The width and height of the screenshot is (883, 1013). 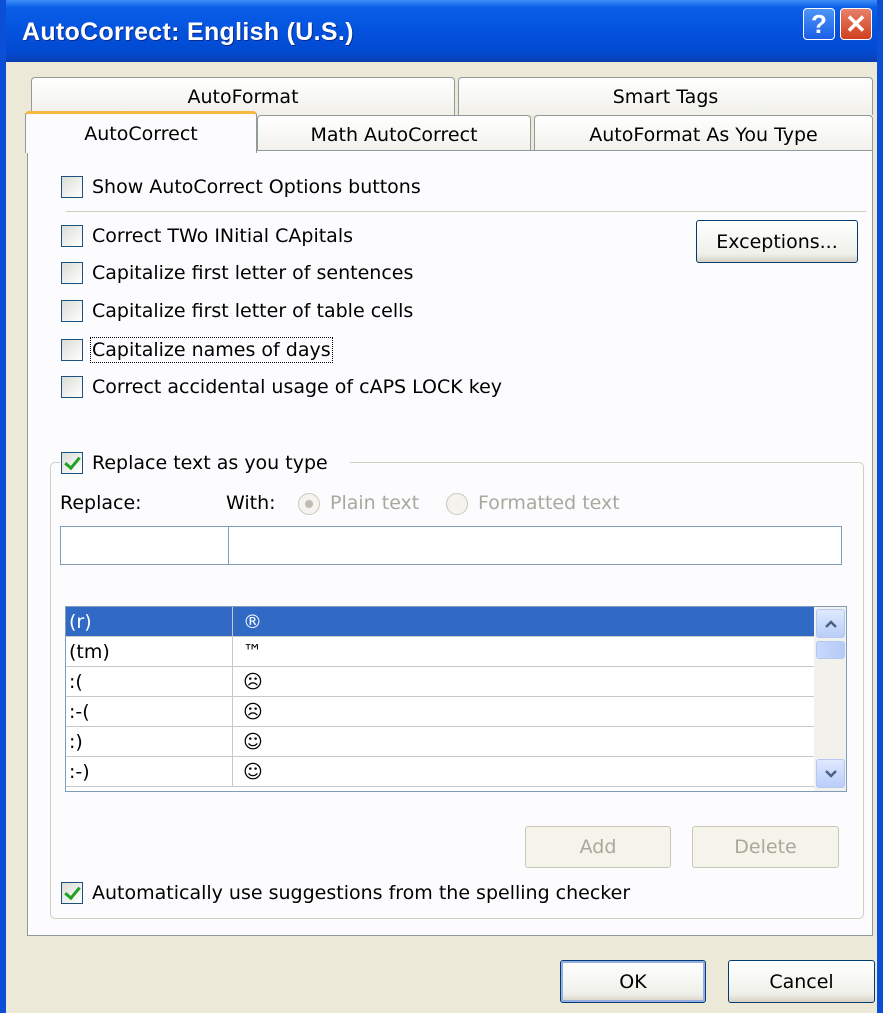 What do you see at coordinates (819, 24) in the screenshot?
I see `help-button: ?` at bounding box center [819, 24].